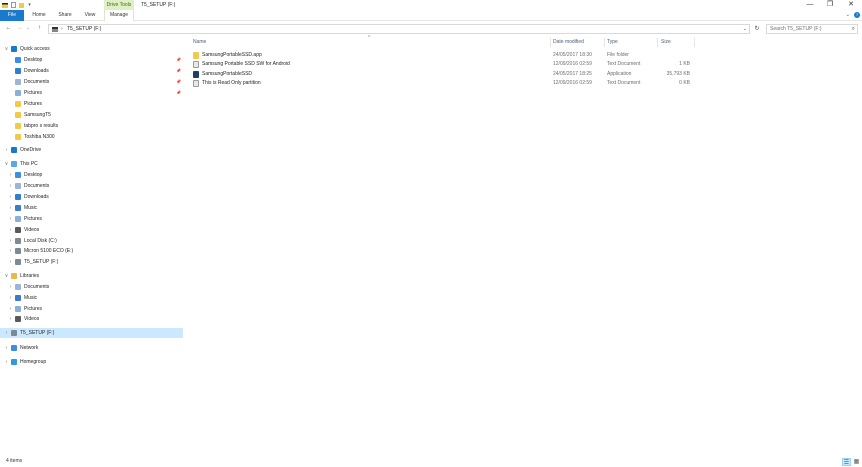 This screenshot has width=862, height=467. Describe the element at coordinates (91, 60) in the screenshot. I see `sidebar-item-desktop: Desktop 📌` at that location.